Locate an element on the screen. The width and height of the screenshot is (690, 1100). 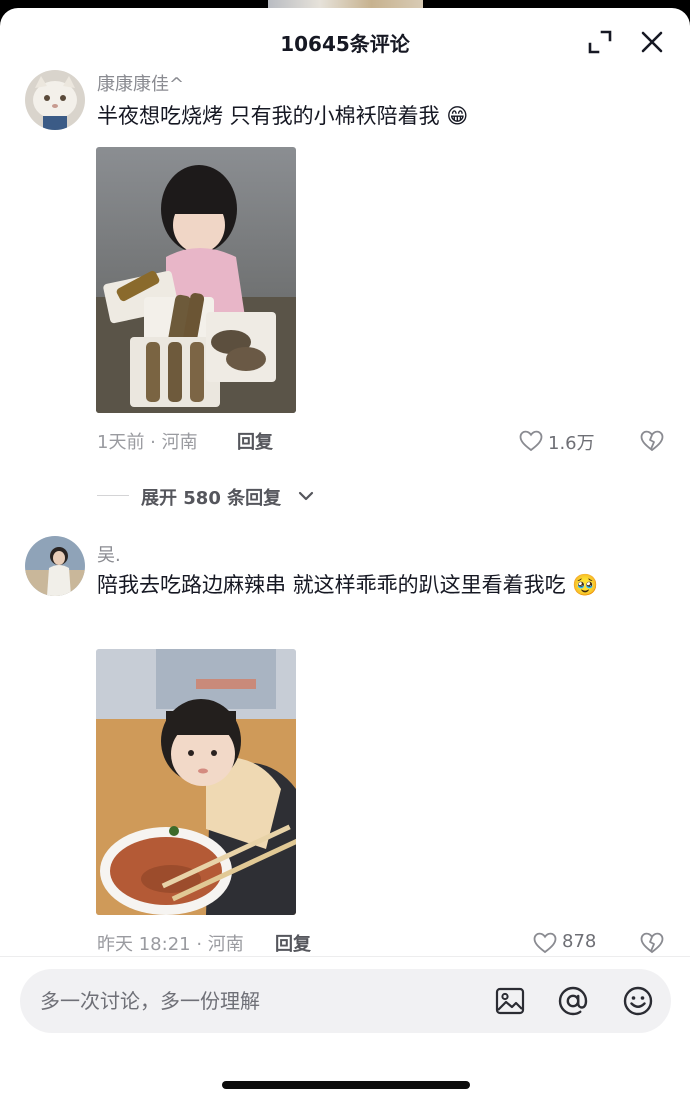
like-count: 878 is located at coordinates (579, 941).